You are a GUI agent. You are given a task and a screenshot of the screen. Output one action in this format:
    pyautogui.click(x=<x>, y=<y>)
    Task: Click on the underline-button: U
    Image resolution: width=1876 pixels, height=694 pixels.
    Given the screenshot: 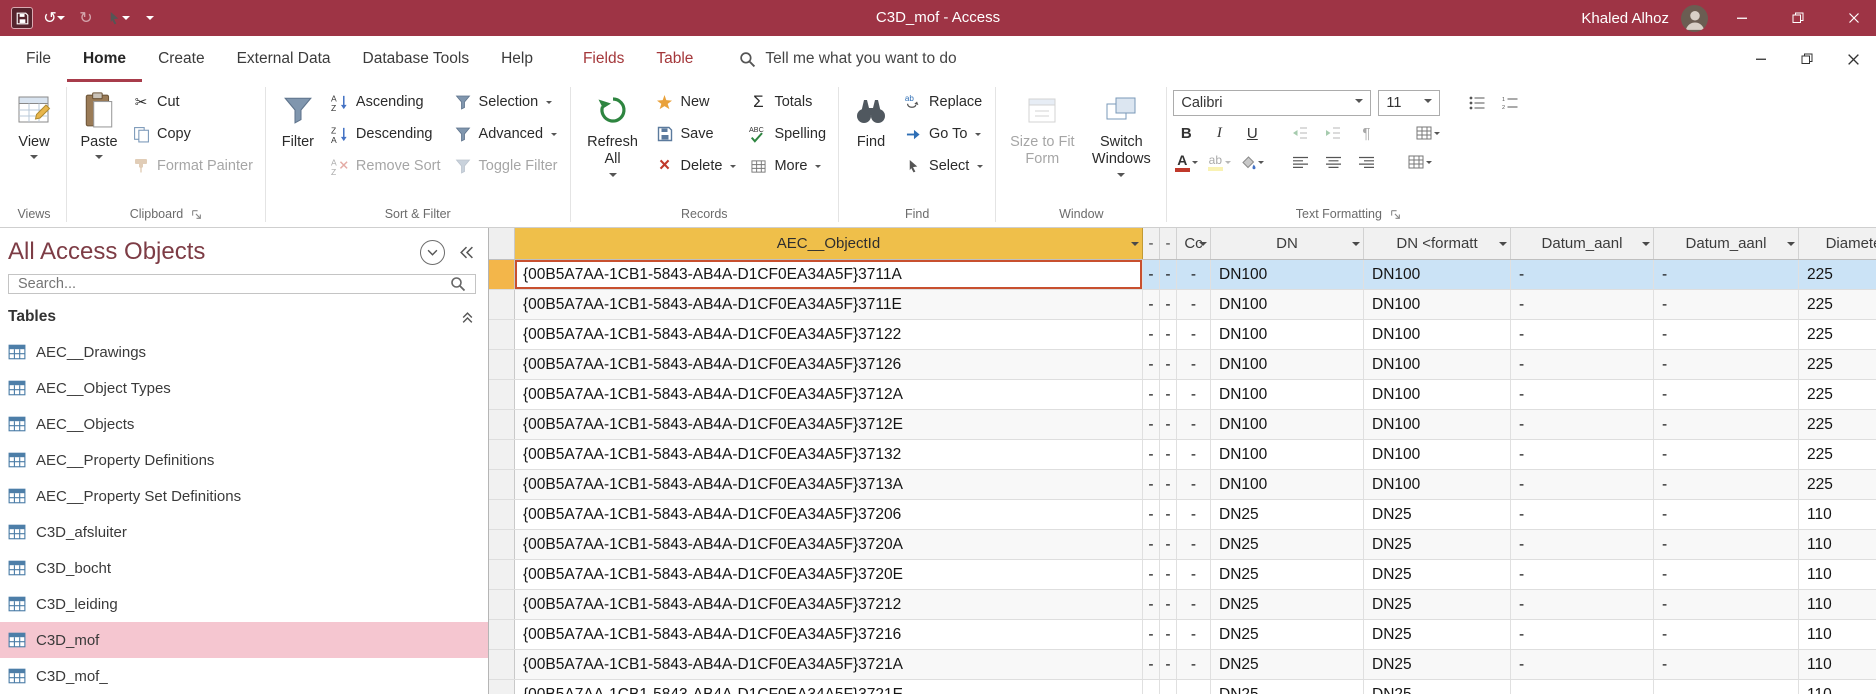 What is the action you would take?
    pyautogui.click(x=1252, y=133)
    